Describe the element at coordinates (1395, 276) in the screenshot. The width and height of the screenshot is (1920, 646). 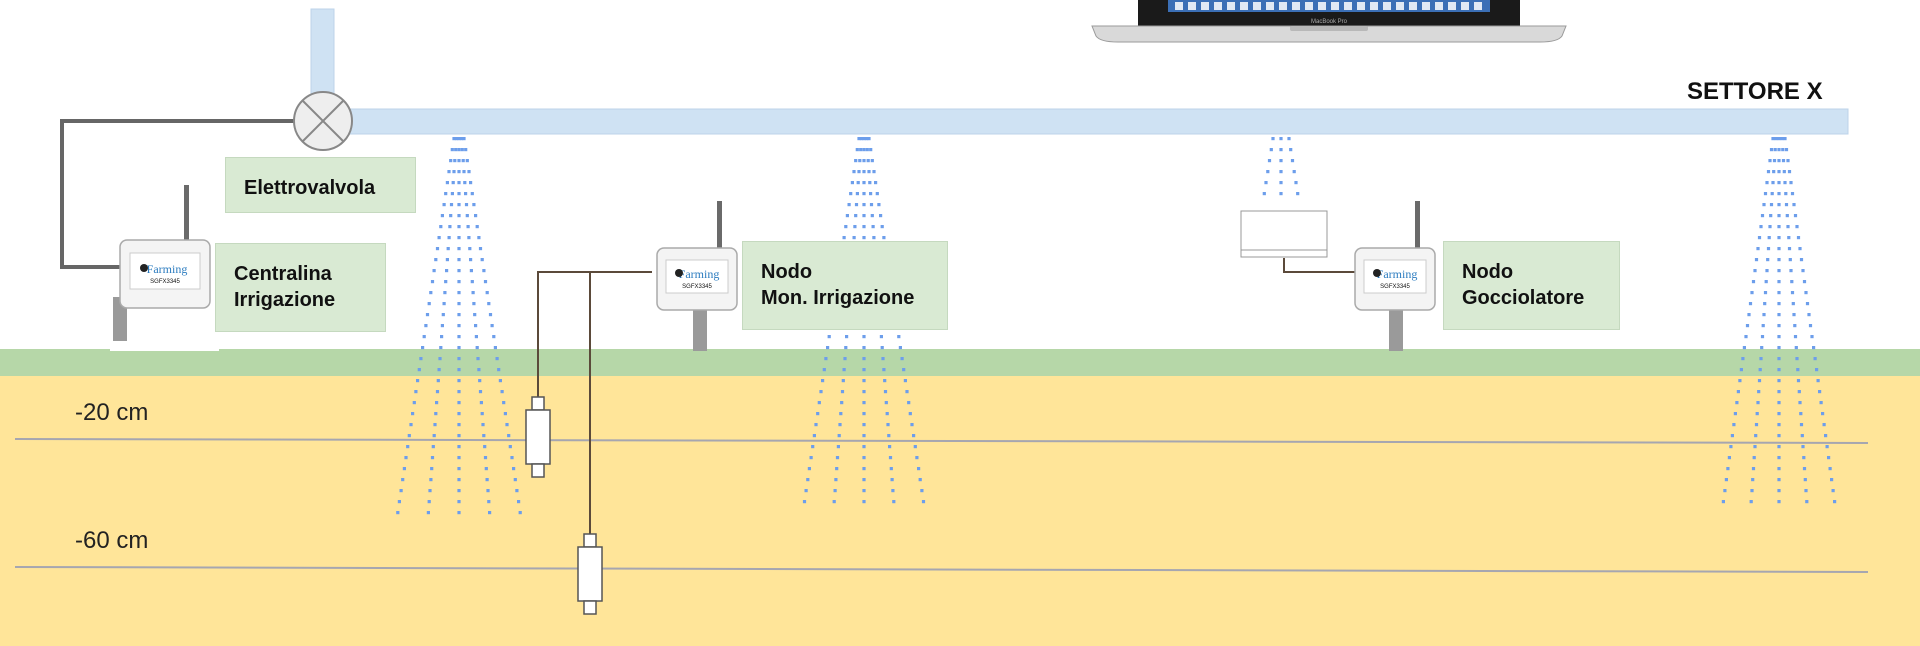
I see `dripper-node-device: Farming SGFX3345` at that location.